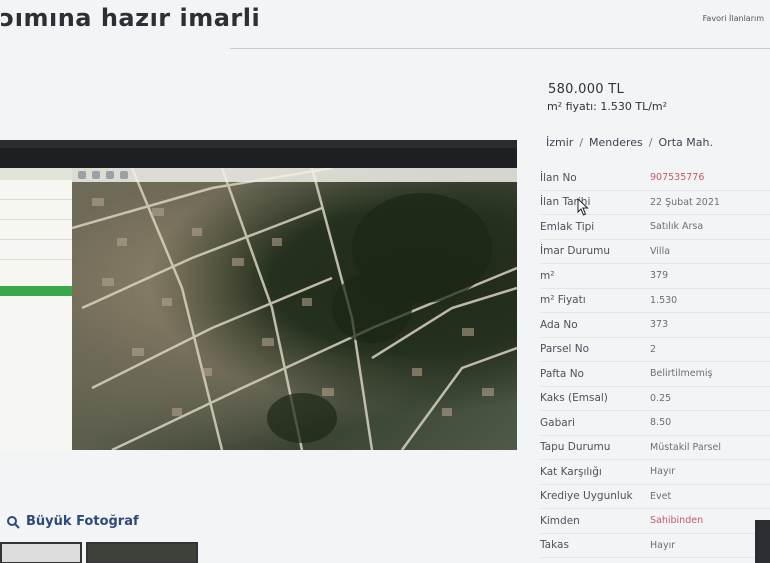  What do you see at coordinates (36, 291) in the screenshot?
I see `map-sidebar-selected-bar` at bounding box center [36, 291].